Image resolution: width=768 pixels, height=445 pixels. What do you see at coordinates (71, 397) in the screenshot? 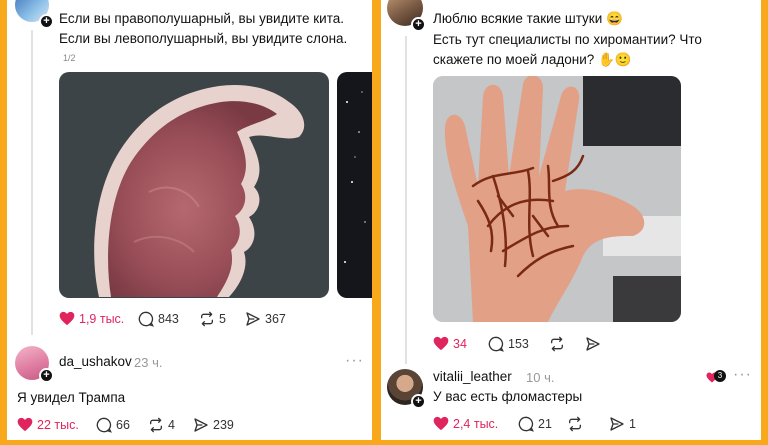
I see `reply-text: Я увидел Трампа` at bounding box center [71, 397].